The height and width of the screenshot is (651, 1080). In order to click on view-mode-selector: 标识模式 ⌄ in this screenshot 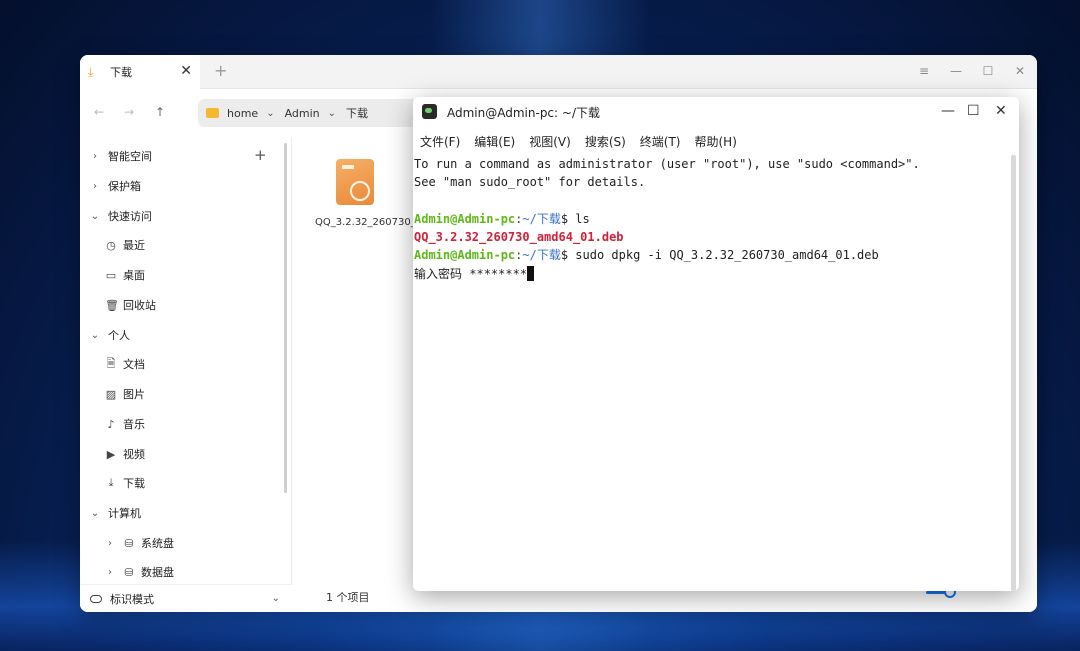, I will do `click(186, 598)`.